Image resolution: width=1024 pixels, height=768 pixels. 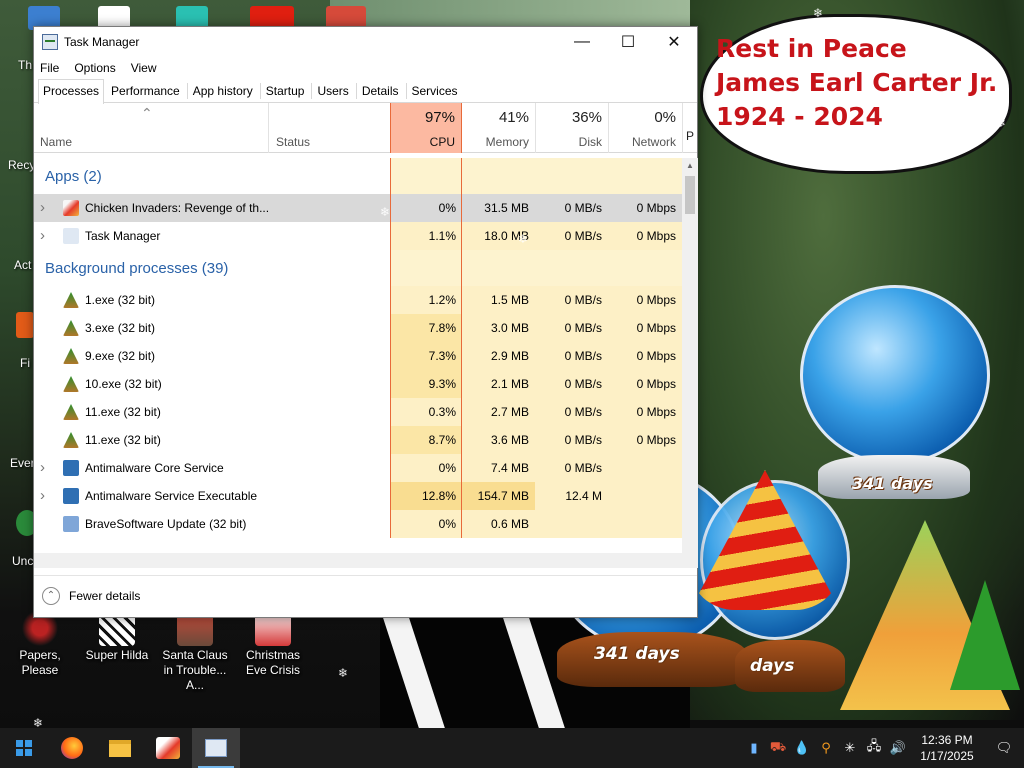 I want to click on taskbar-firefox, so click(x=72, y=748).